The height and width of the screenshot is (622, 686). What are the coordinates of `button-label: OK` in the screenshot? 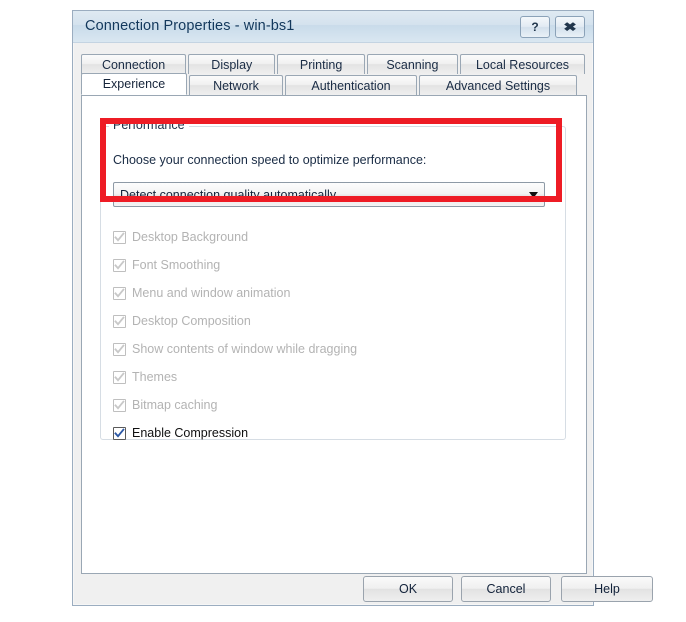 It's located at (408, 589).